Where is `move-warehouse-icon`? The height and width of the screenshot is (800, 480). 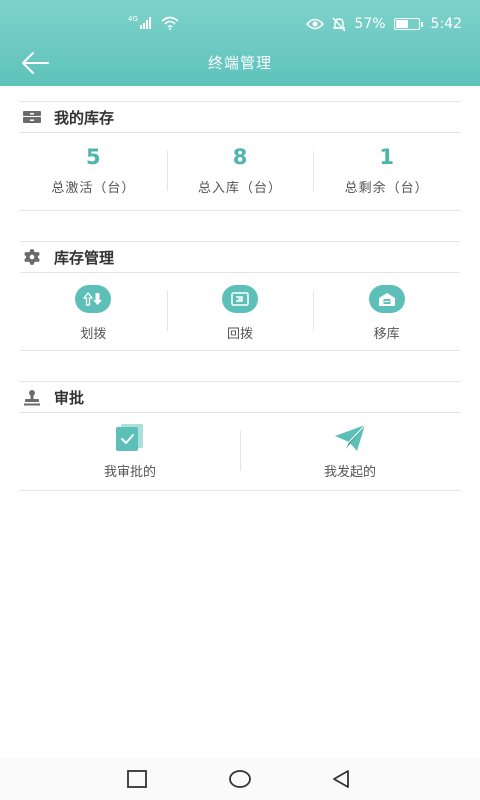
move-warehouse-icon is located at coordinates (386, 299).